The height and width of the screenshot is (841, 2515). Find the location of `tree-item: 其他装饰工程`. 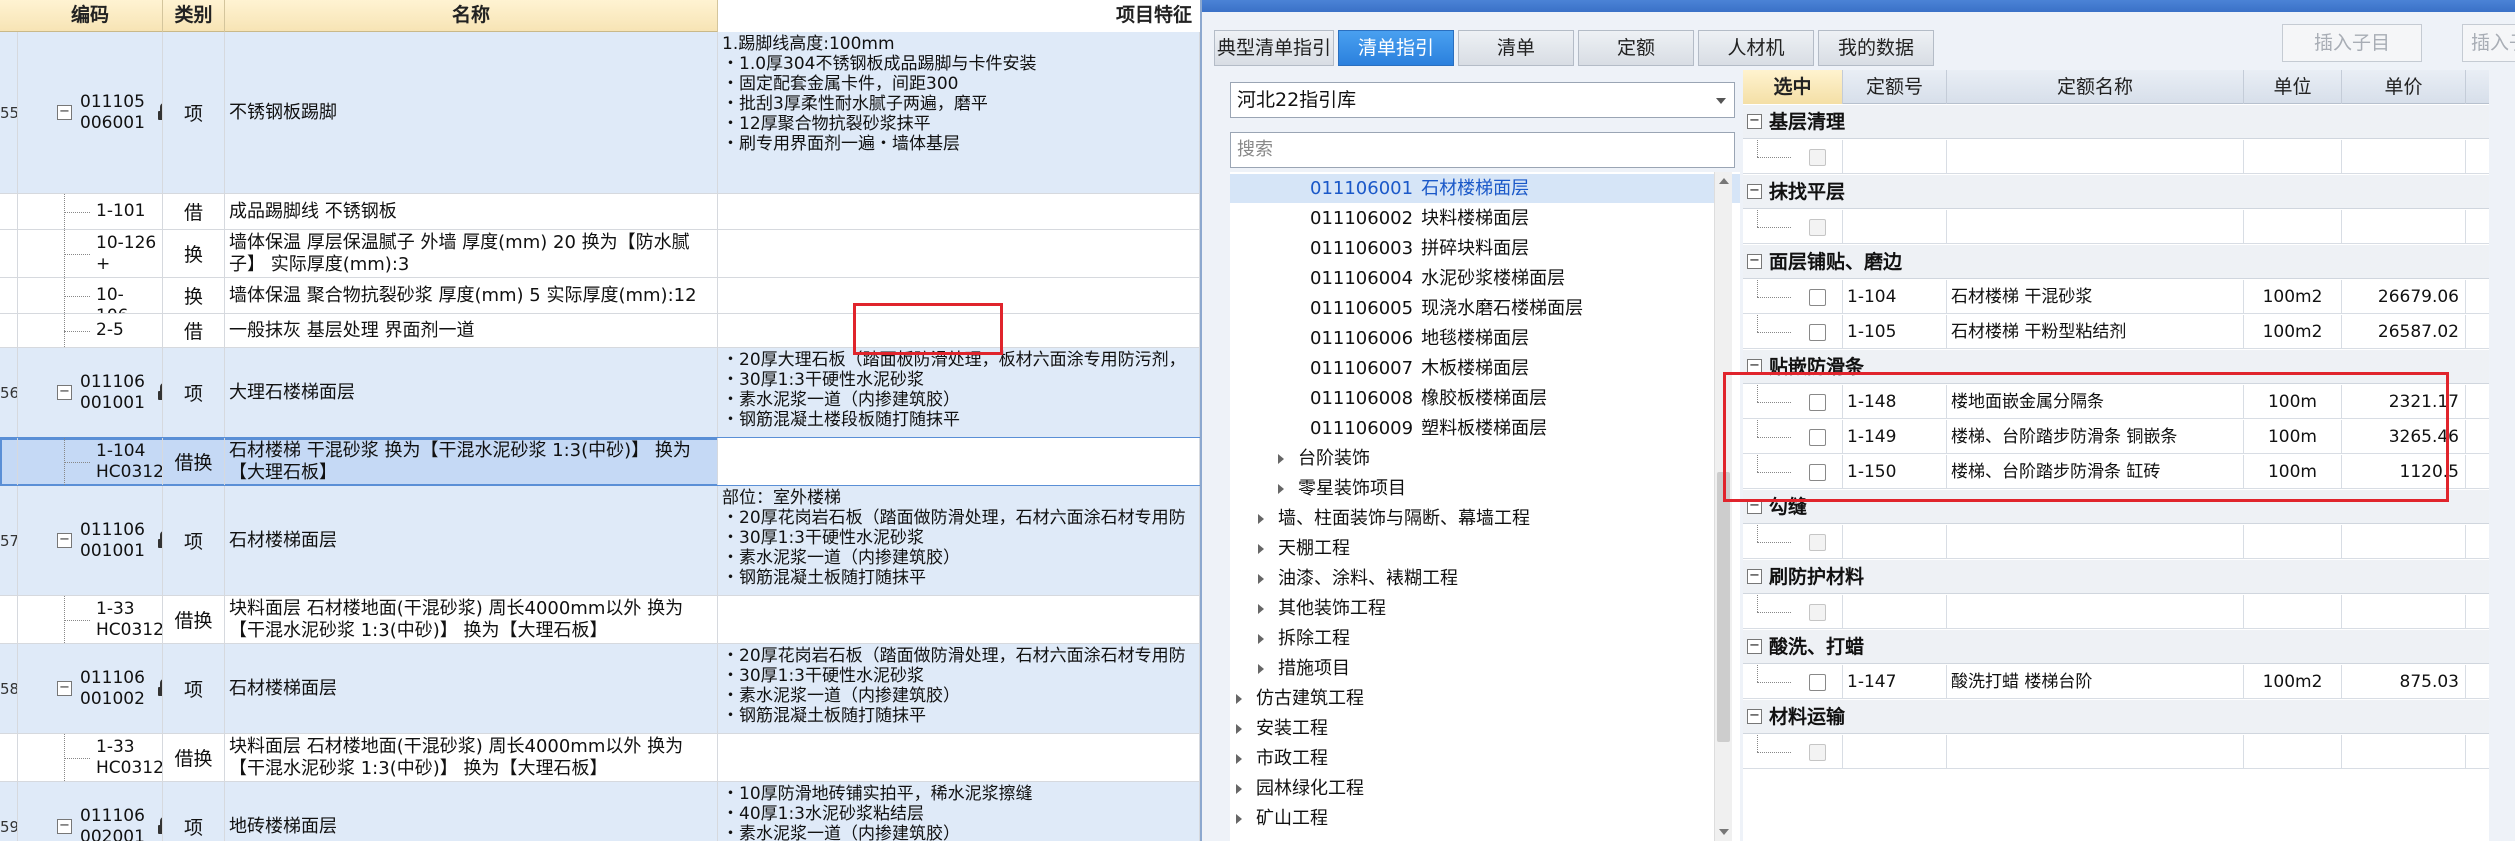

tree-item: 其他装饰工程 is located at coordinates (1485, 608).